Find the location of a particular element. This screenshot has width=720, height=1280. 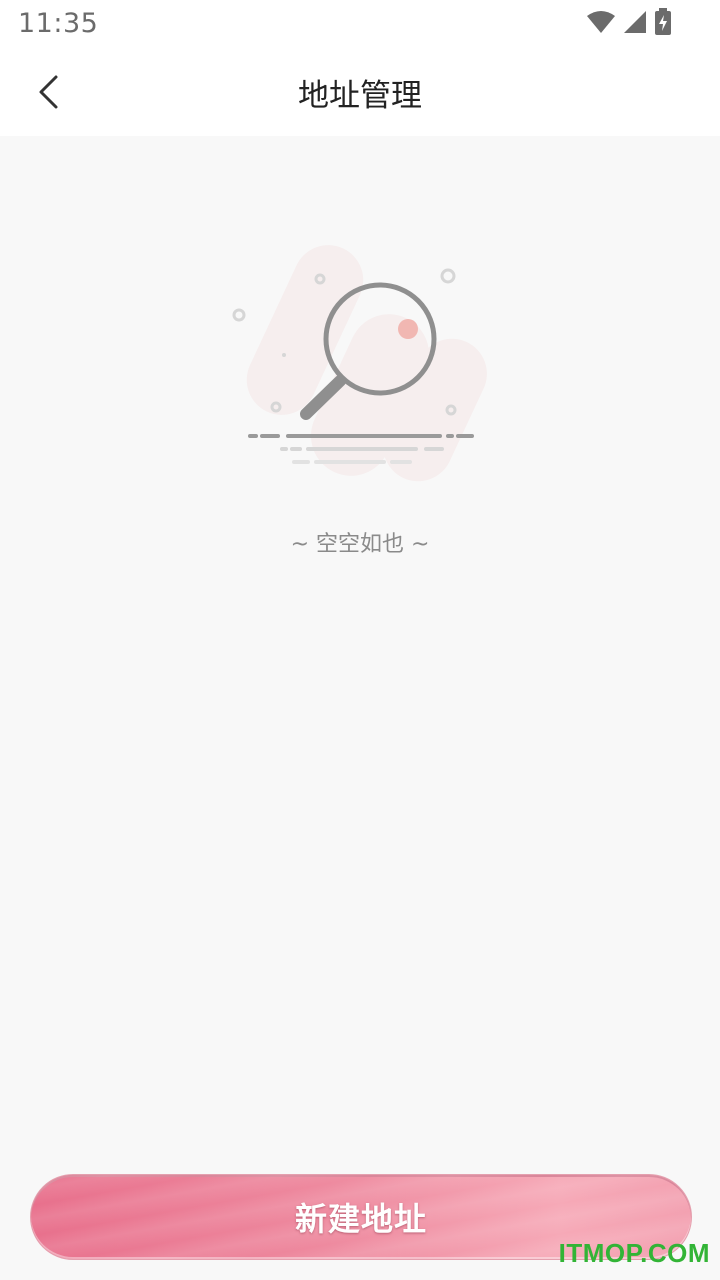

wifi-icon is located at coordinates (601, 24).